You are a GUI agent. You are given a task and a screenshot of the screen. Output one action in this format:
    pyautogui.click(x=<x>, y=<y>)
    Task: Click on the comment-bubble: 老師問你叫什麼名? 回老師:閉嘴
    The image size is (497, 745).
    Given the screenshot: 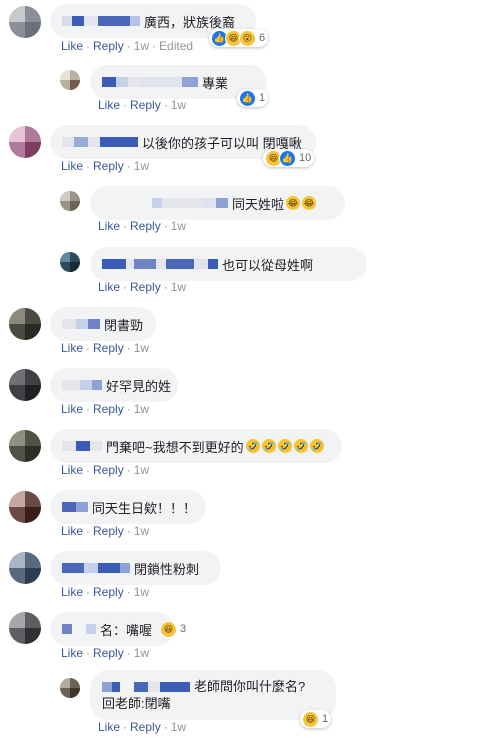 What is the action you would take?
    pyautogui.click(x=213, y=695)
    